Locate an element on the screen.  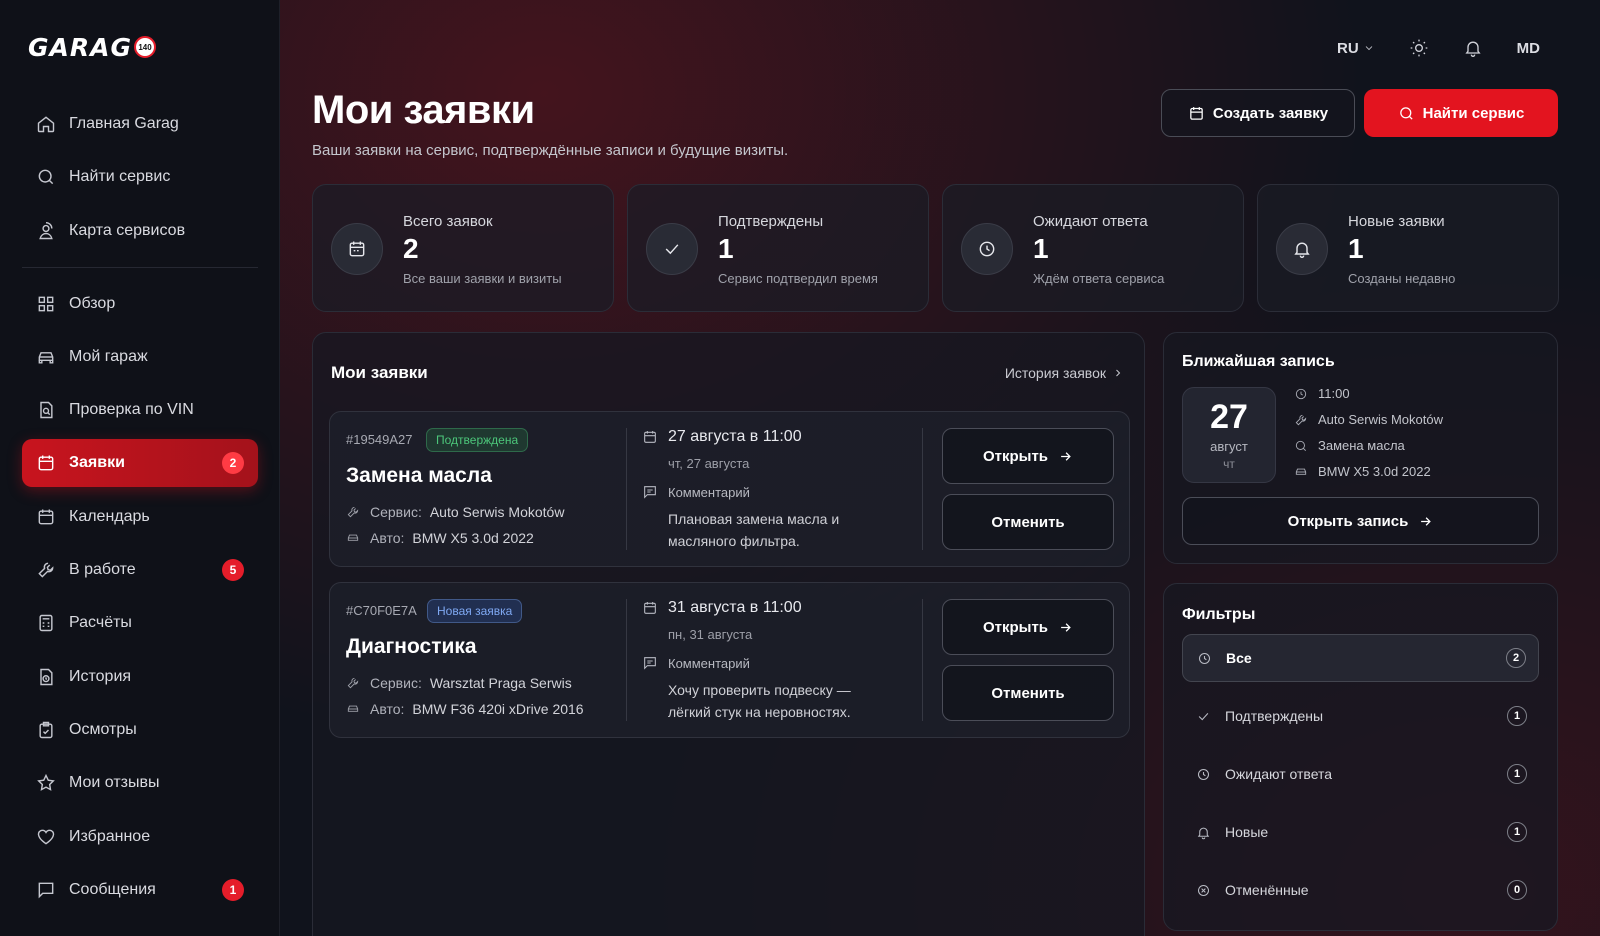
comment-label: Комментарий is located at coordinates (709, 492).